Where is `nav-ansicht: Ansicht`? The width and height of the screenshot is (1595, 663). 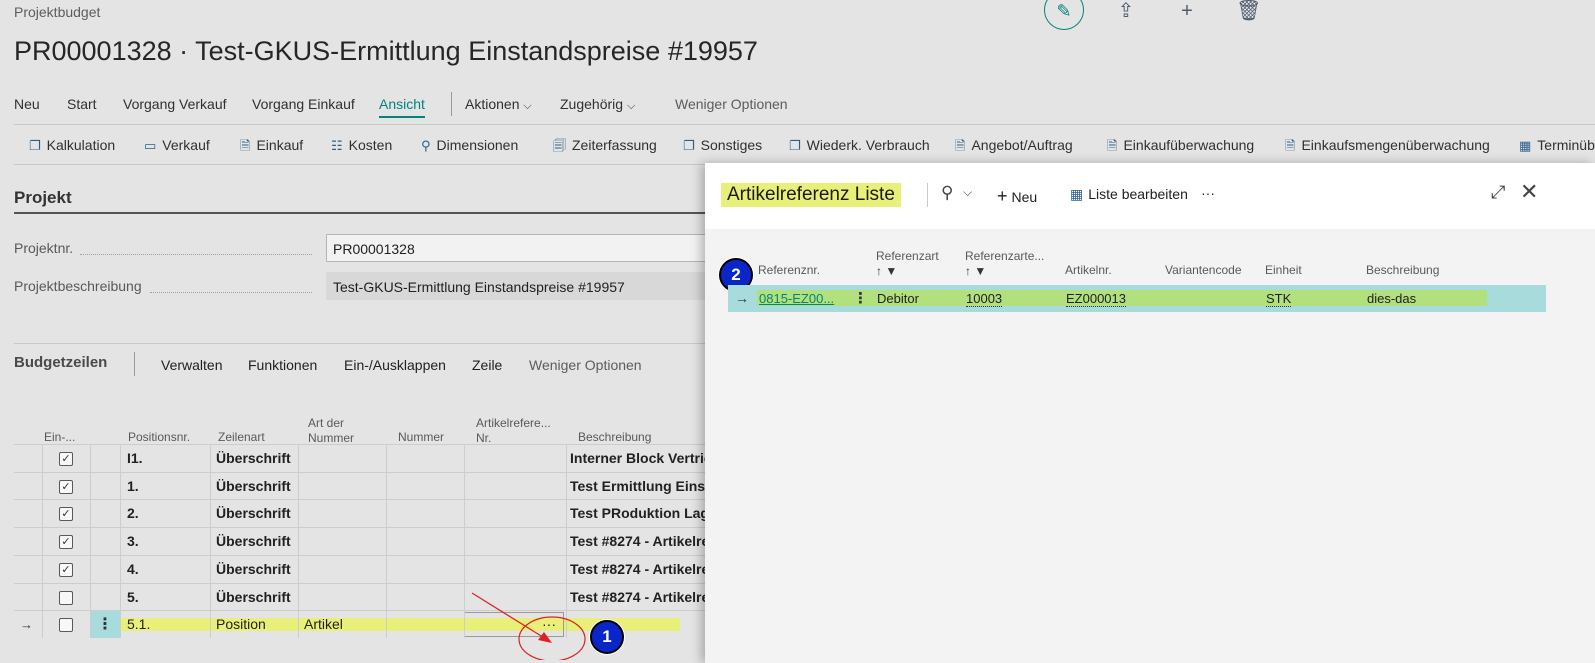
nav-ansicht: Ansicht is located at coordinates (402, 107).